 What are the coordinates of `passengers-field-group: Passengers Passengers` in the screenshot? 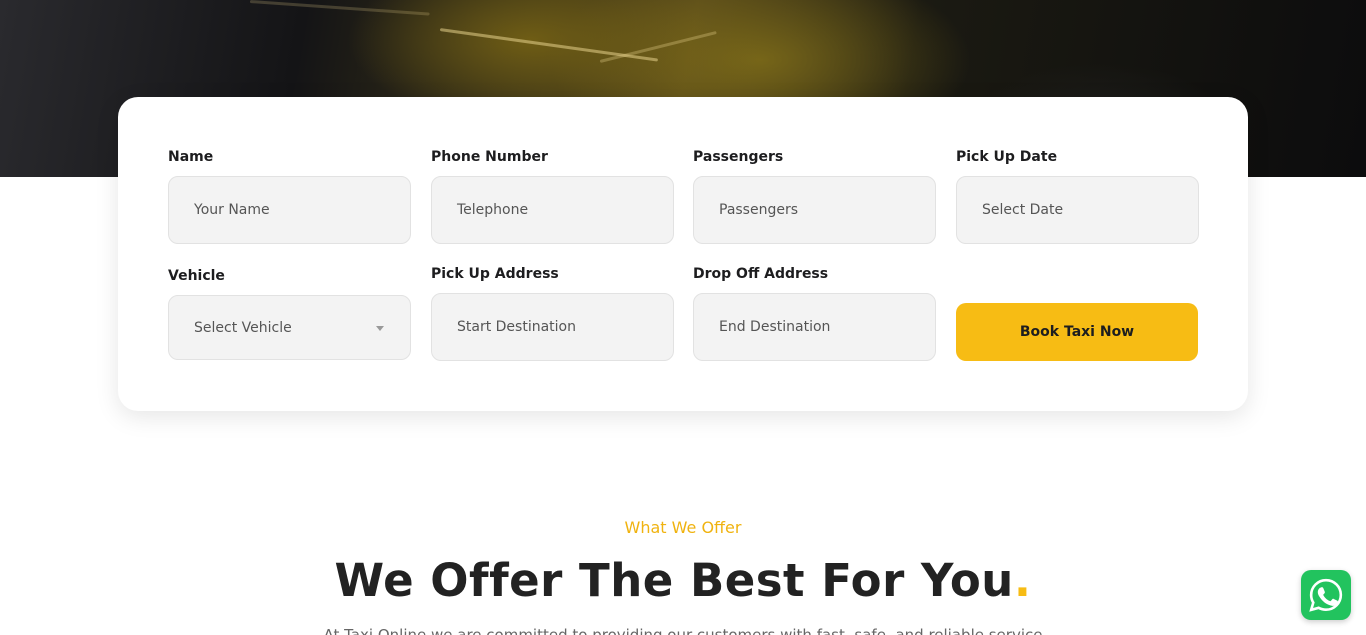 It's located at (814, 196).